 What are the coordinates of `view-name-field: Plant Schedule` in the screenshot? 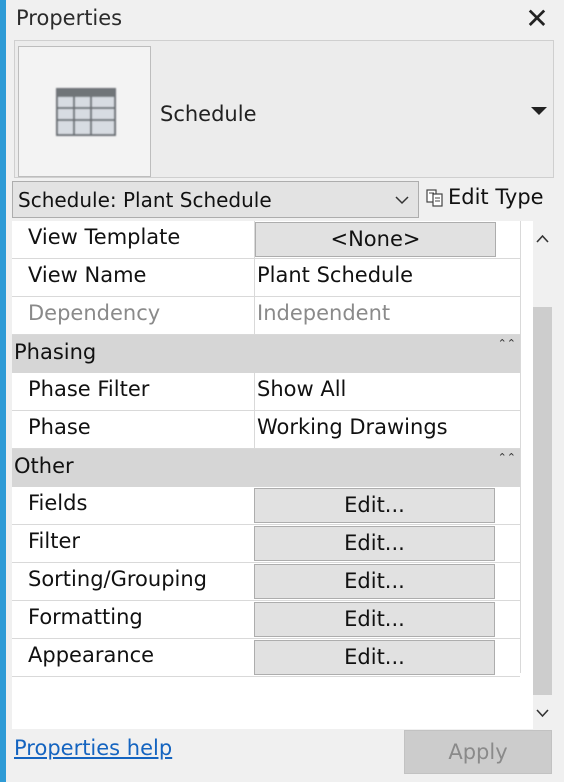 It's located at (387, 278).